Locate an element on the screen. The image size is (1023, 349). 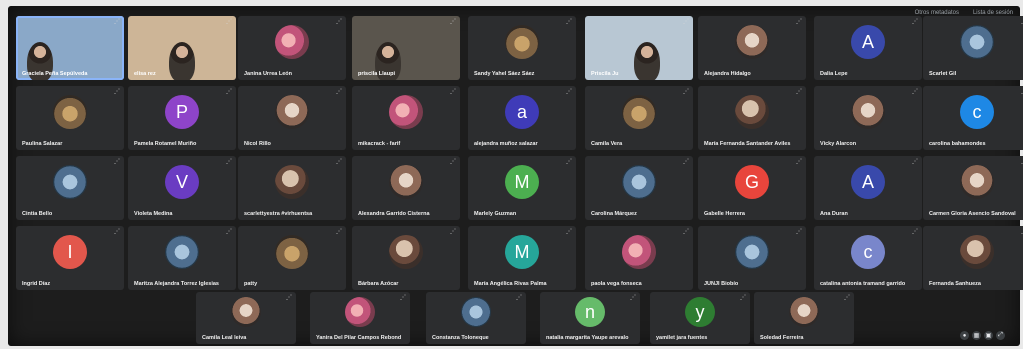
participant-tile: ⋰ Priscila Ju is located at coordinates (639, 48).